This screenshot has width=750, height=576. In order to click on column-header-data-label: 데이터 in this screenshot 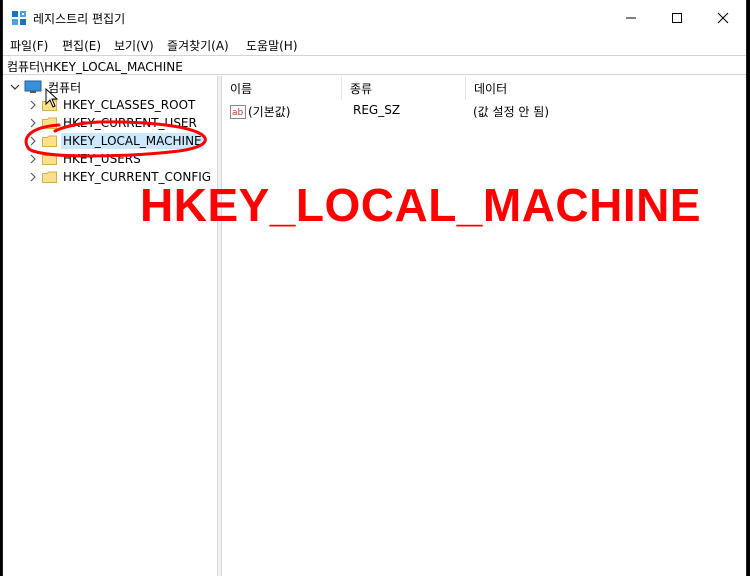, I will do `click(491, 88)`.